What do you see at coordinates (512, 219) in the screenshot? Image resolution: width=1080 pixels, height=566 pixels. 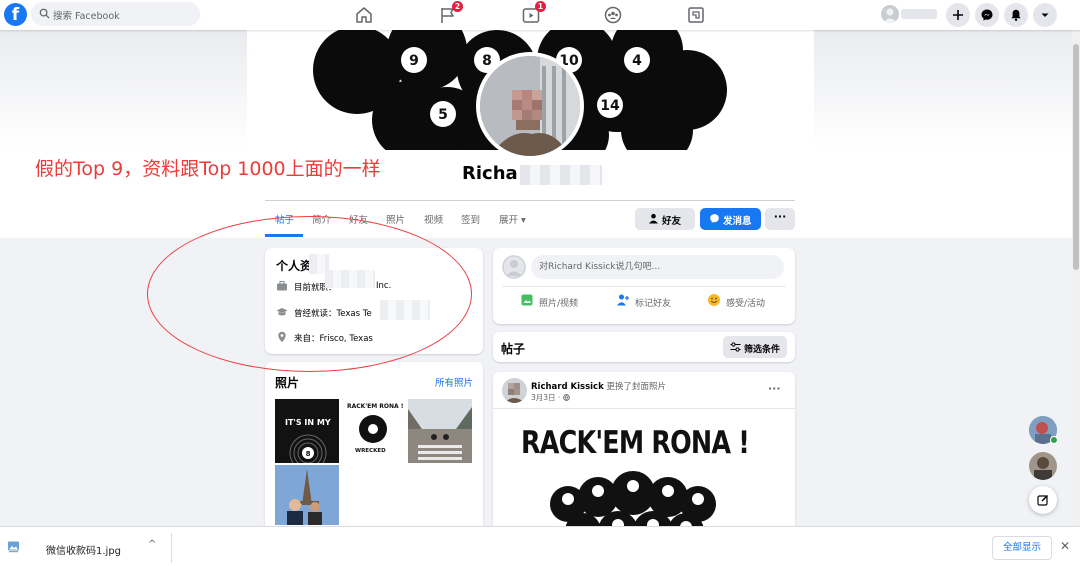 I see `tab-more: 展开 ▾` at bounding box center [512, 219].